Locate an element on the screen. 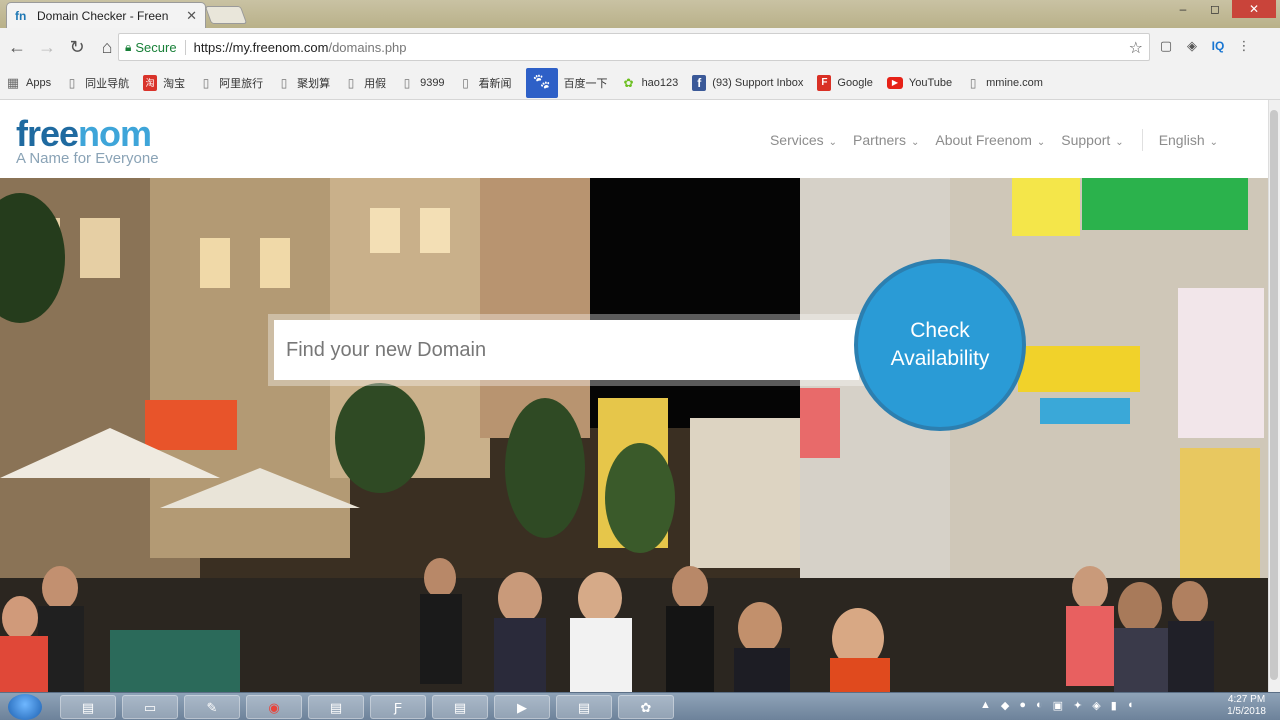  nav-support: Support ⌄ is located at coordinates (1092, 141).